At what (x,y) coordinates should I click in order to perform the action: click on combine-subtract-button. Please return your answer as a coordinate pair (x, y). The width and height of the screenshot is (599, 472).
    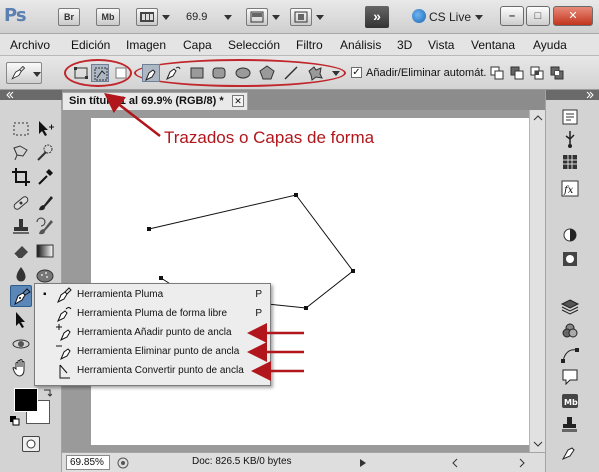
    Looking at the image, I should click on (517, 73).